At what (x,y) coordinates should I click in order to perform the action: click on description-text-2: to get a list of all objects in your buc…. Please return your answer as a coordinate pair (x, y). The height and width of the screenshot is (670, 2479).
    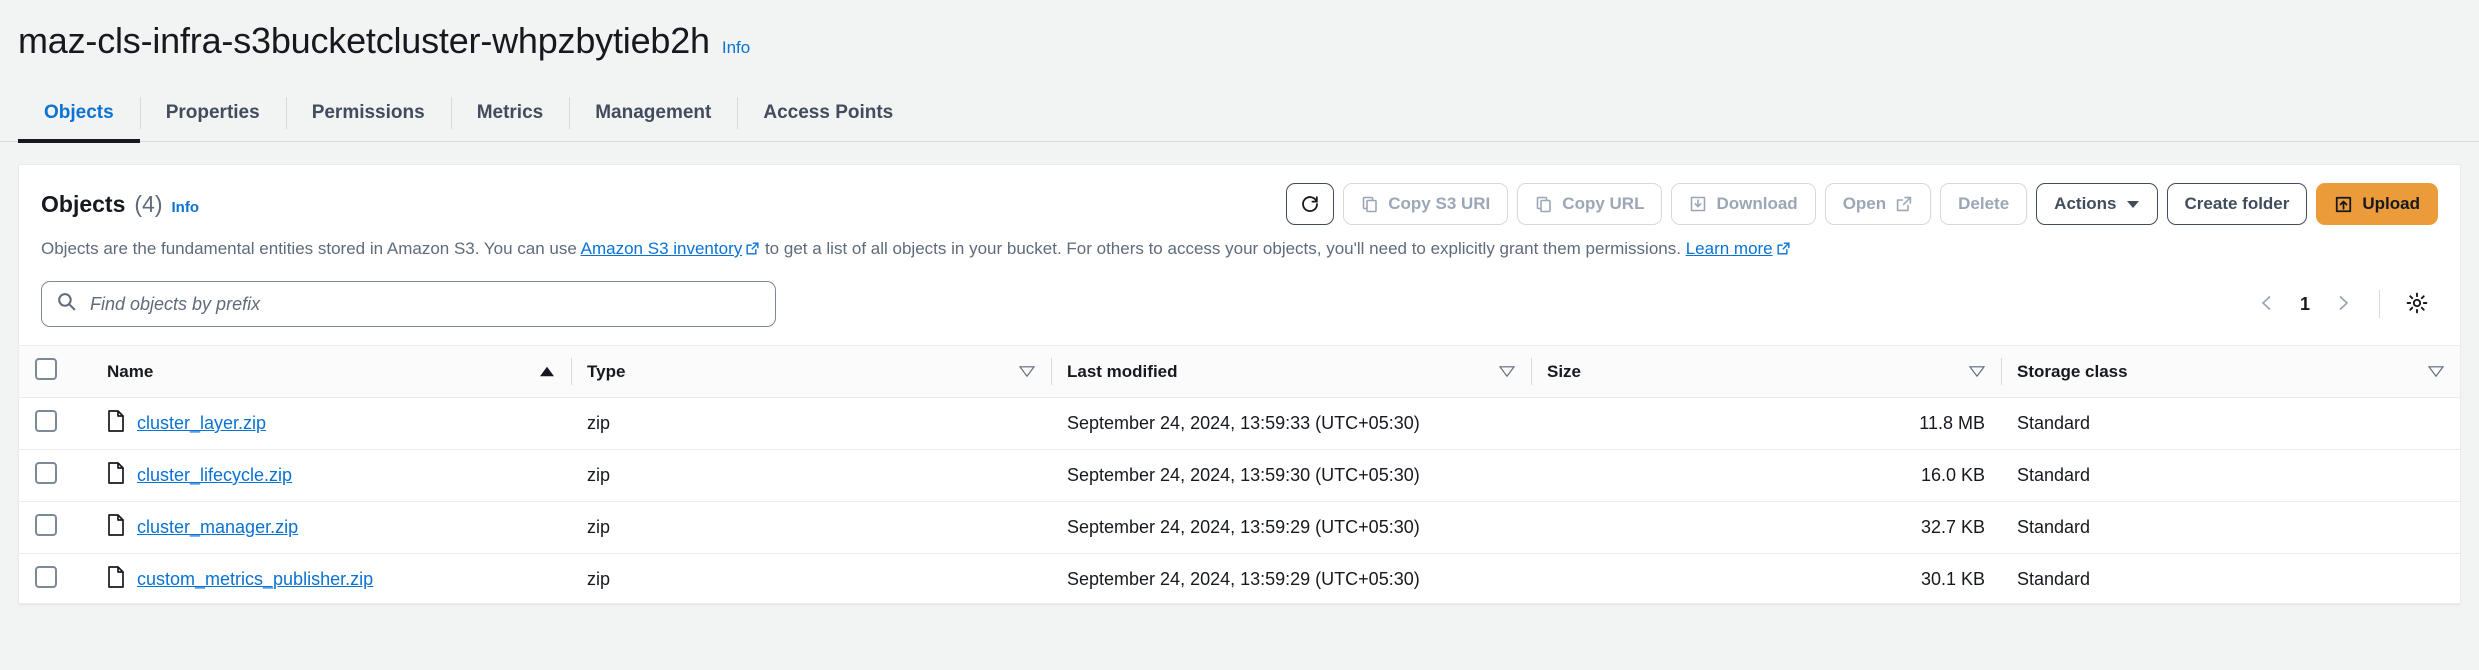
    Looking at the image, I should click on (1223, 248).